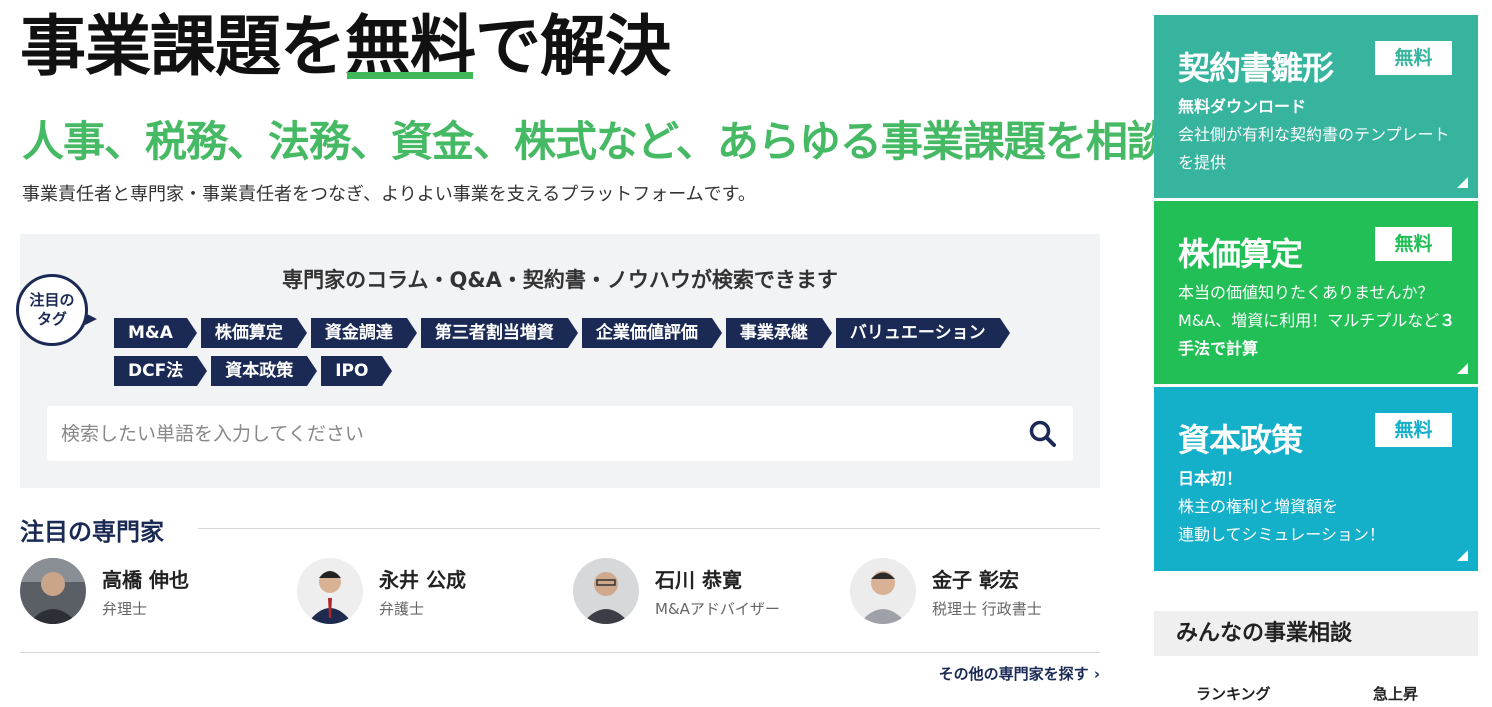 The image size is (1492, 707). What do you see at coordinates (253, 333) in the screenshot?
I see `tag-stock-valuation: 株価算定` at bounding box center [253, 333].